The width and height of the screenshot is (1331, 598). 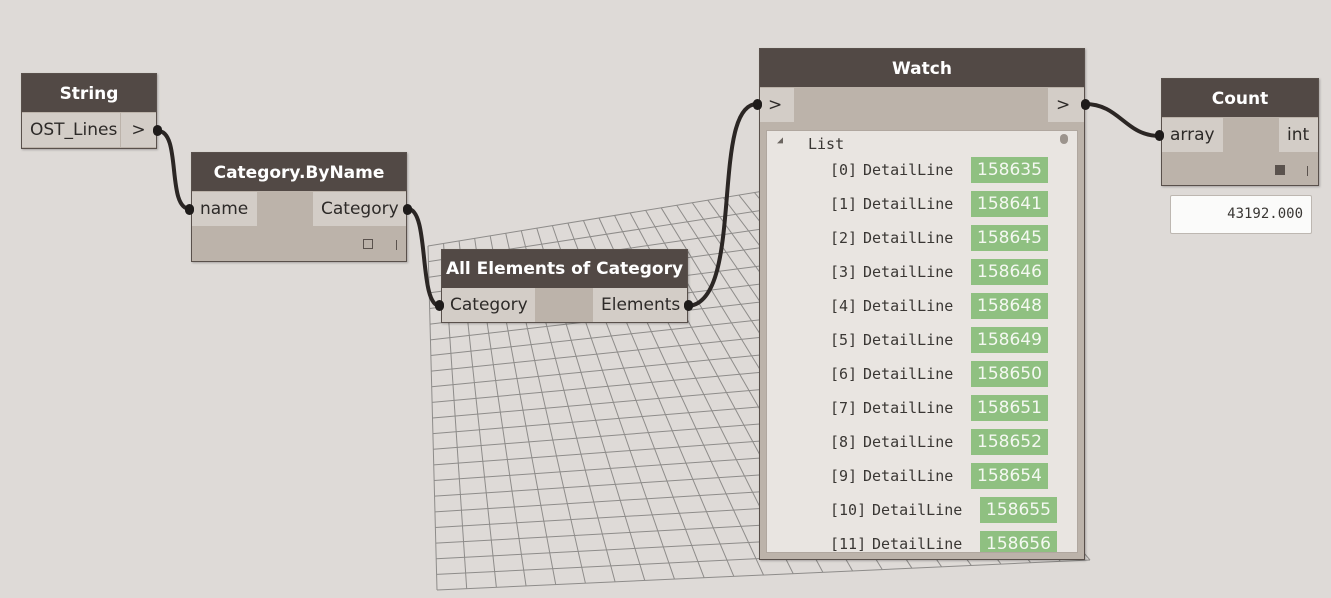 I want to click on list-item-element-id: 158655, so click(x=1018, y=510).